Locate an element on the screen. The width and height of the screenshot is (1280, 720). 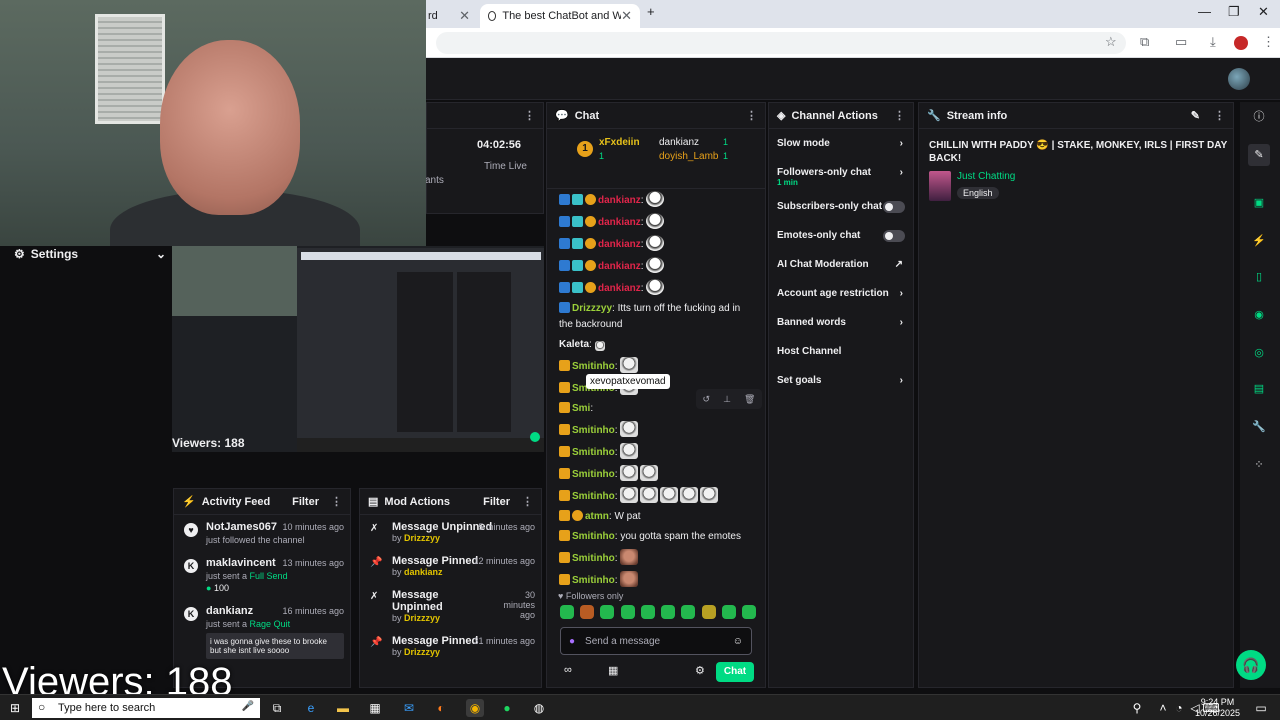
close-icon: ✕ is located at coordinates (626, 16).